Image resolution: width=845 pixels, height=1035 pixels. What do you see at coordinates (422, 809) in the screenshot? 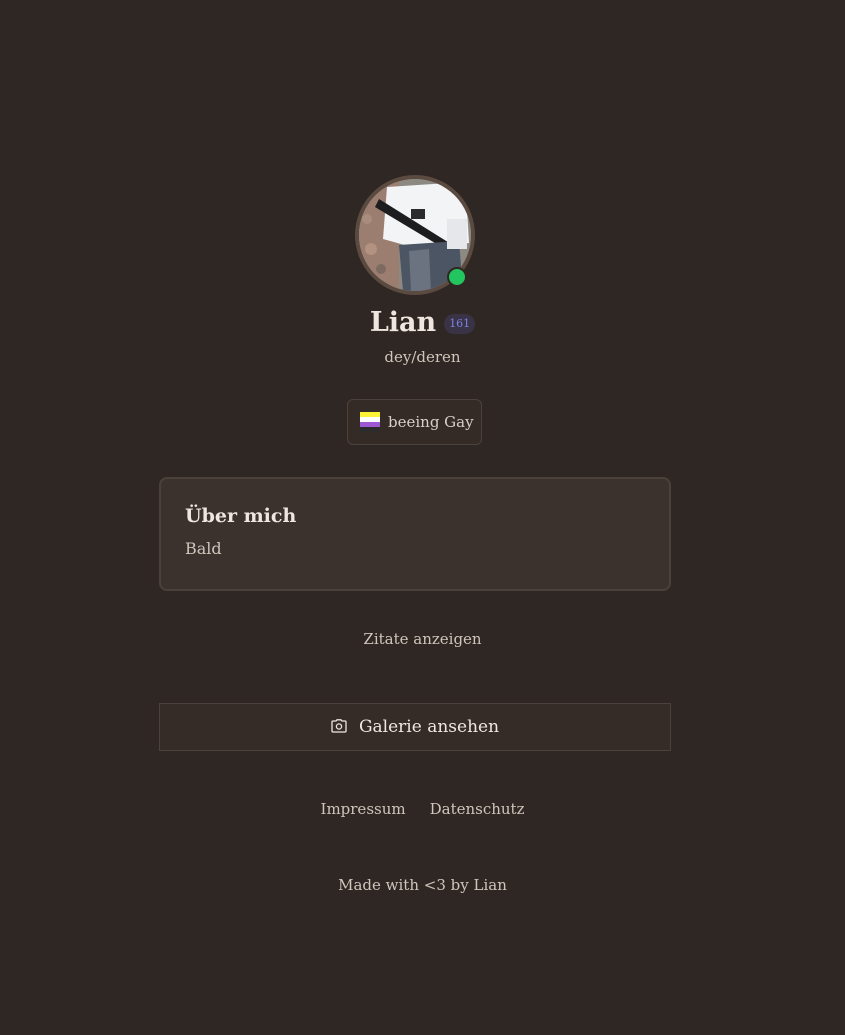
I see `footer-links: Impressum Datenschutz` at bounding box center [422, 809].